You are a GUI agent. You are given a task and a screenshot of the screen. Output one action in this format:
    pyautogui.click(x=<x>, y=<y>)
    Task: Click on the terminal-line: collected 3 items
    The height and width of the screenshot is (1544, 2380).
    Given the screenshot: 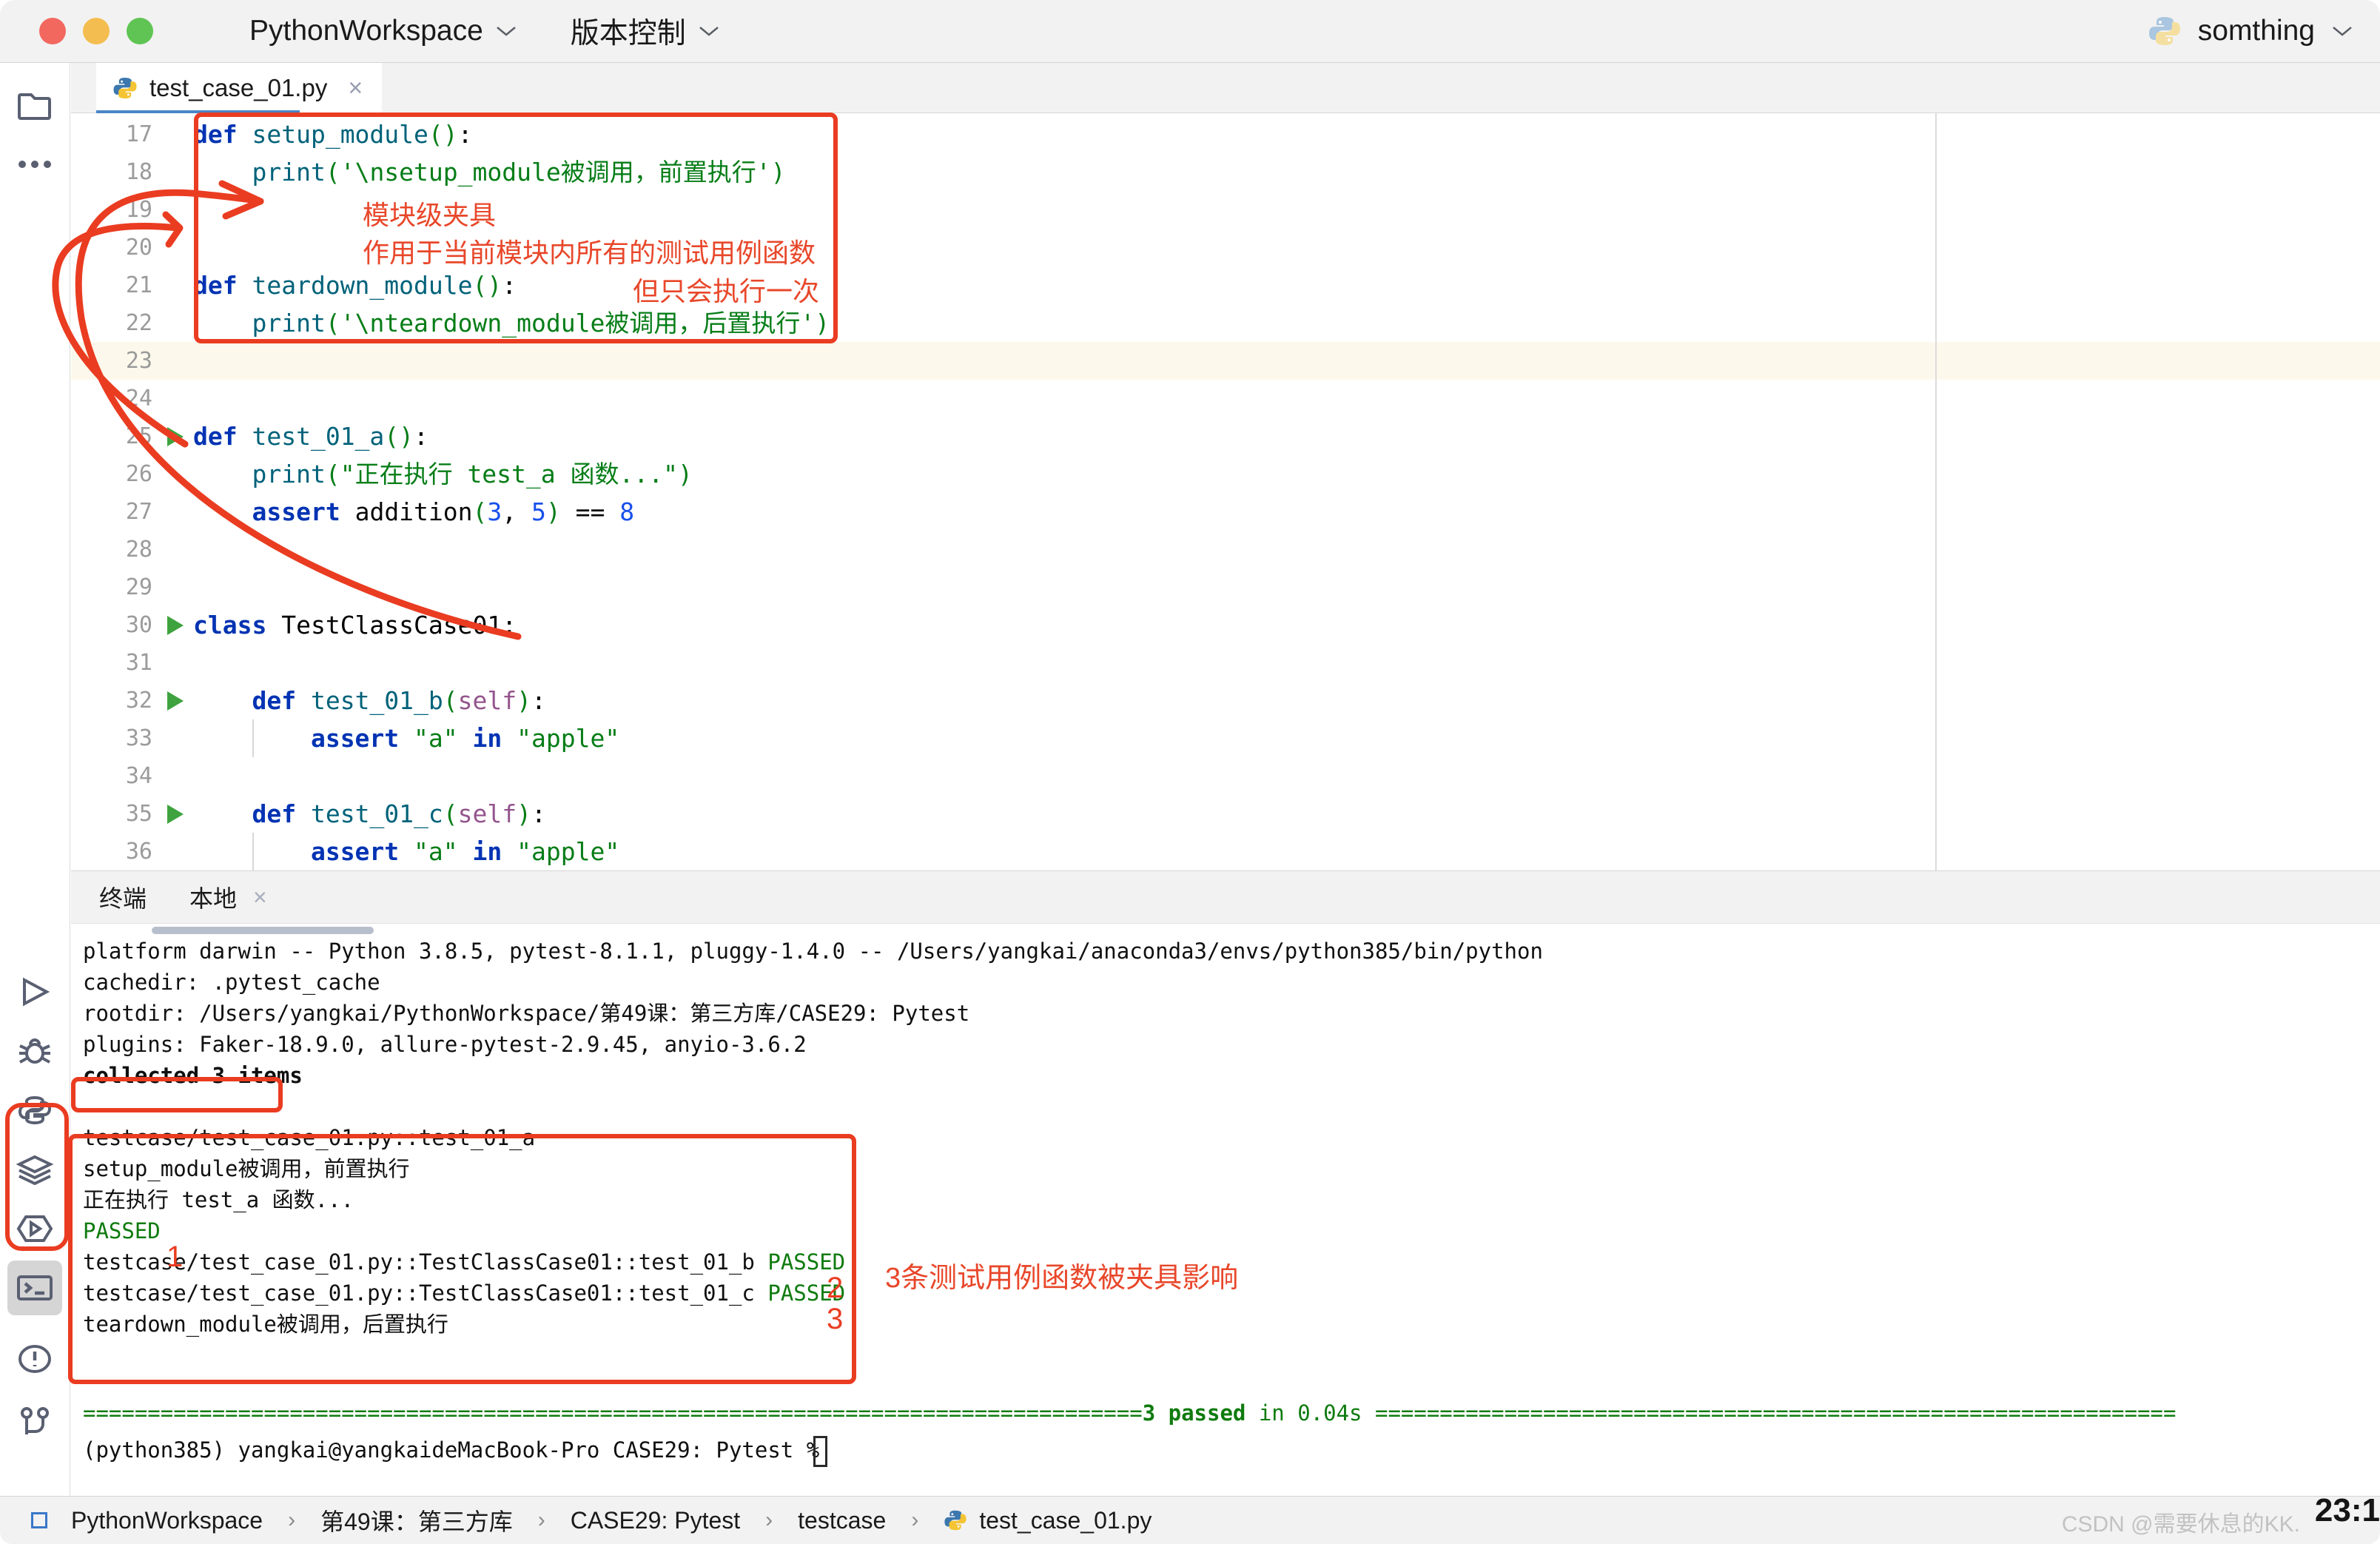 What is the action you would take?
    pyautogui.click(x=193, y=1075)
    